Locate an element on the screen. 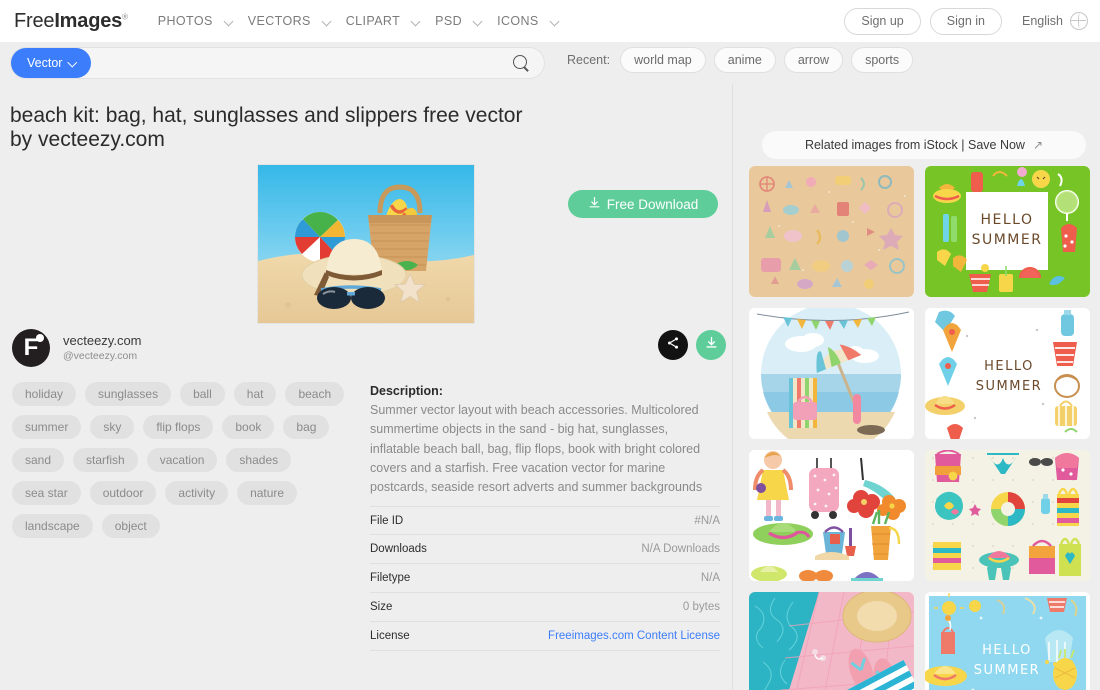  primary-nav: PHOTOS VECTORS CLIPART PSD ICONS is located at coordinates (362, 21).